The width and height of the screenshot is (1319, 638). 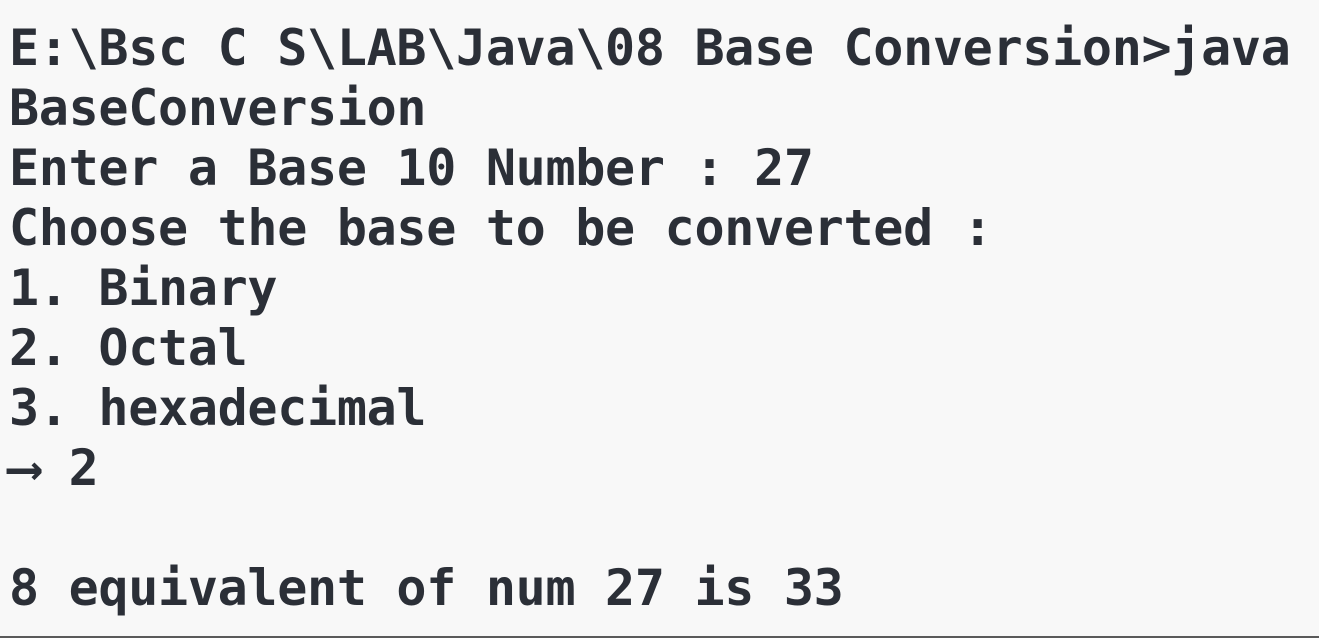 I want to click on number-input-line: Enter a Base 10 Number : 27, so click(x=411, y=168).